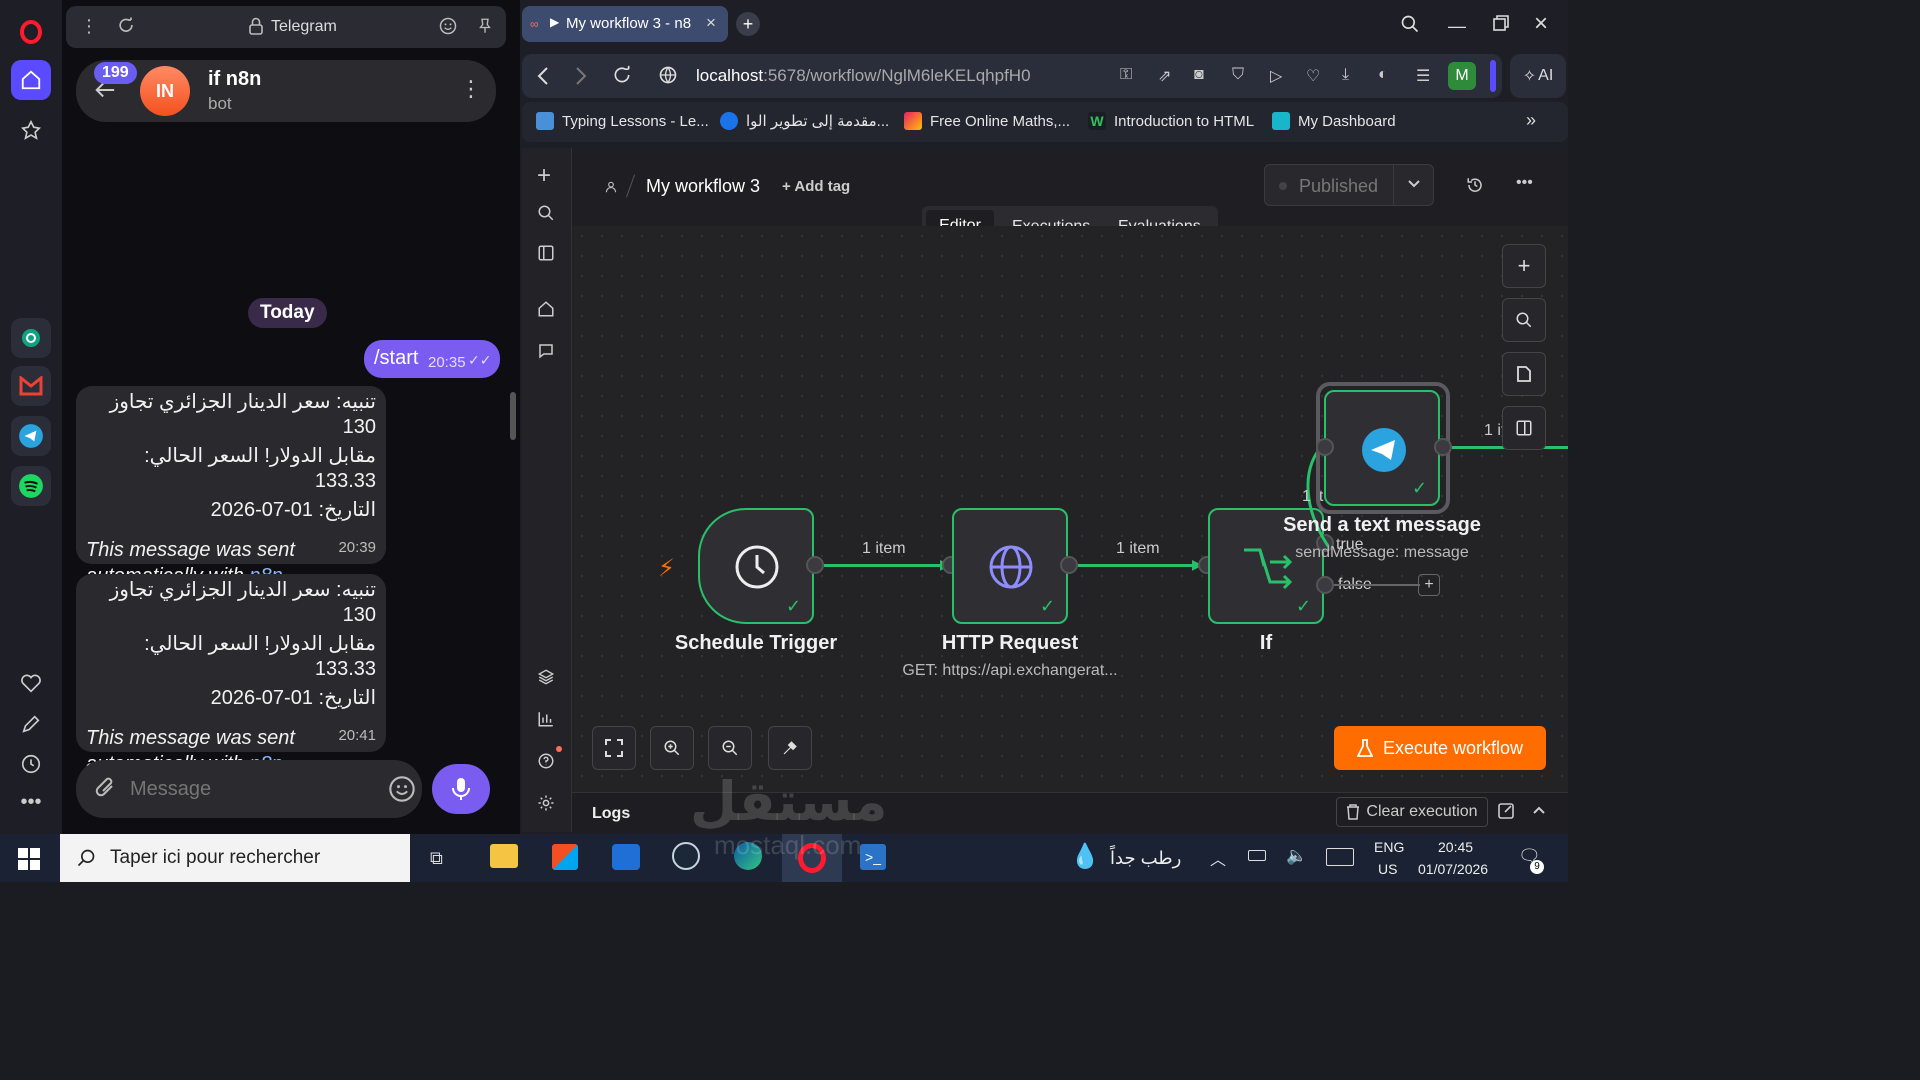 The width and height of the screenshot is (1920, 1080). Describe the element at coordinates (1410, 24) in the screenshot. I see `search-tabs-icon` at that location.